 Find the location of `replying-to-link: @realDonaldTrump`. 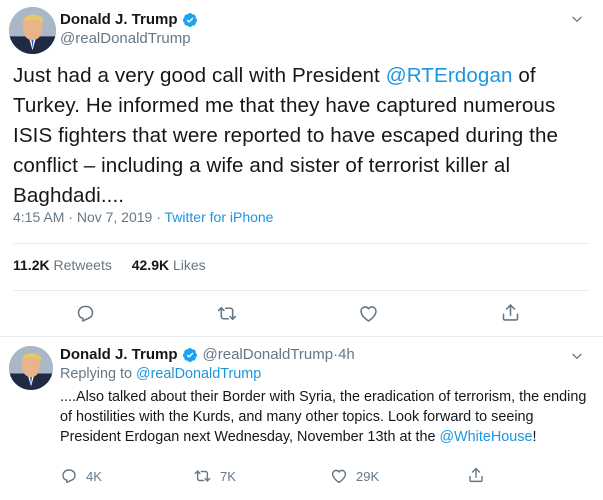

replying-to-link: @realDonaldTrump is located at coordinates (198, 374).